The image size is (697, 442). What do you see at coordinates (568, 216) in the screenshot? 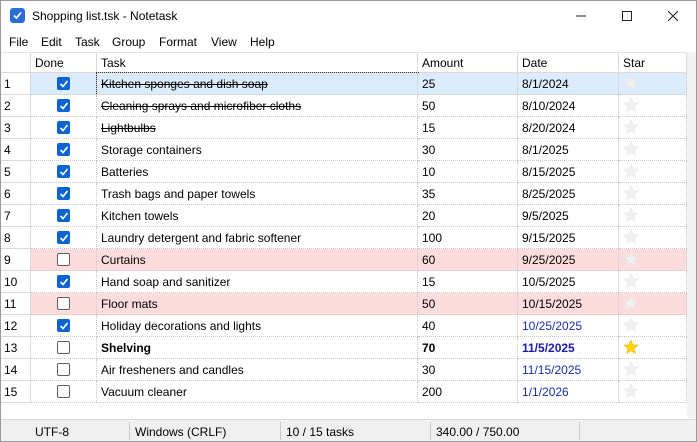
I see `date-cell: 9/5/2025` at bounding box center [568, 216].